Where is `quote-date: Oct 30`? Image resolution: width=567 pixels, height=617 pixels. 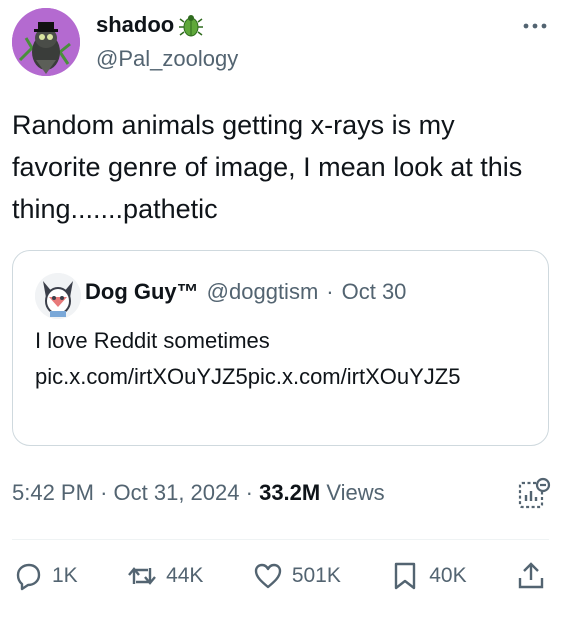 quote-date: Oct 30 is located at coordinates (374, 292).